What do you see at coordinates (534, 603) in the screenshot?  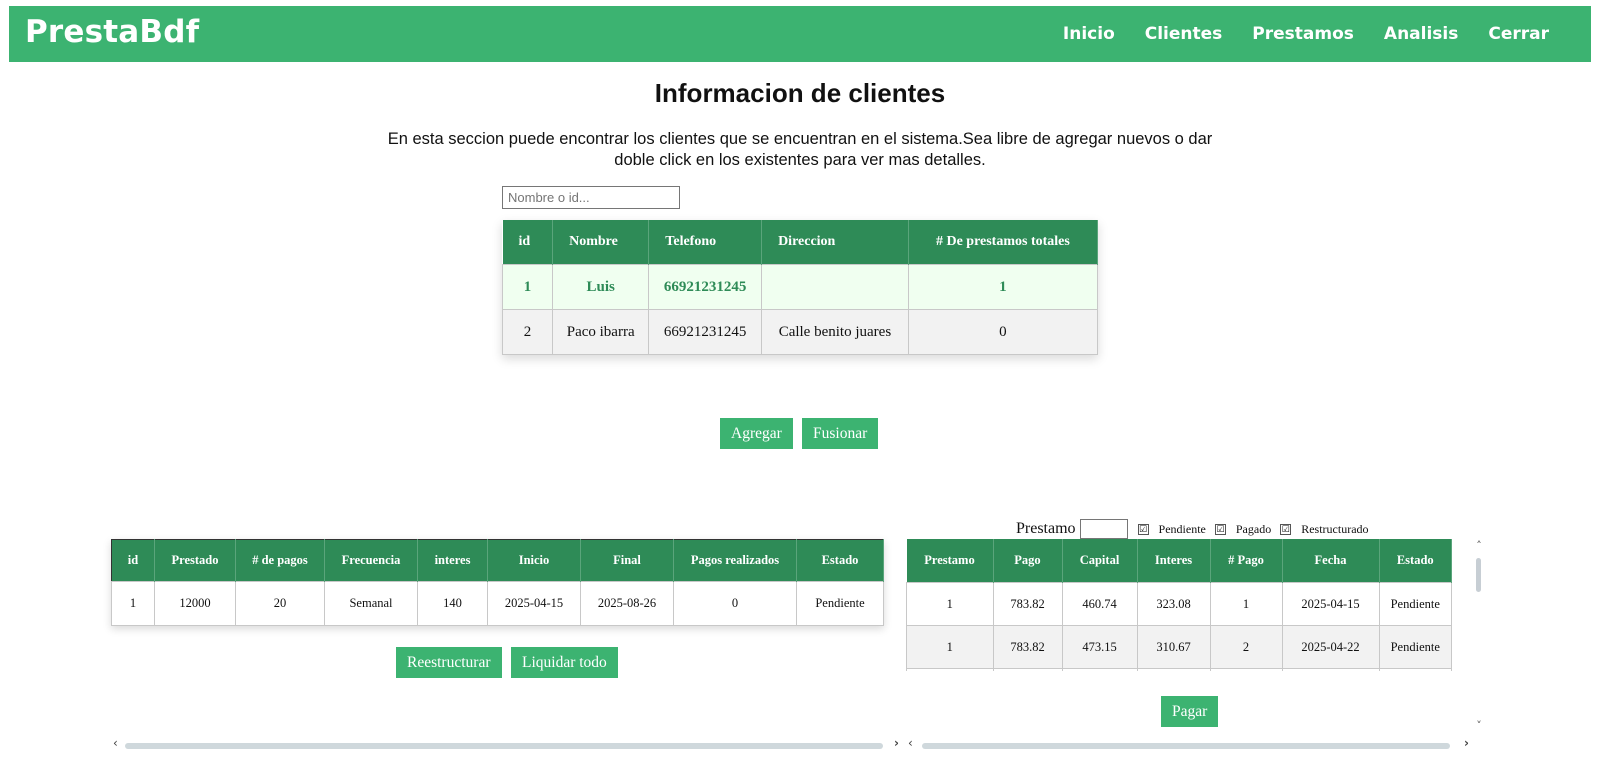 I see `cell-inicio: 2025-04-15` at bounding box center [534, 603].